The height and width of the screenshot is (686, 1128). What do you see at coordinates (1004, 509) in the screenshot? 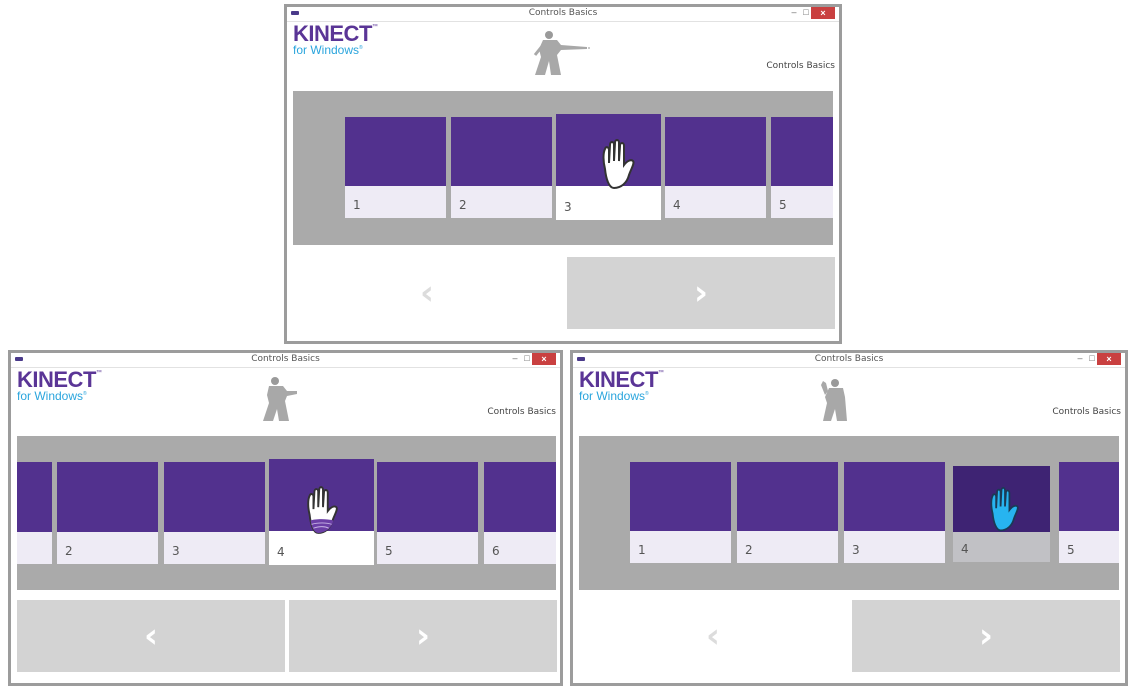
I see `hand-cursor-pressed-icon` at bounding box center [1004, 509].